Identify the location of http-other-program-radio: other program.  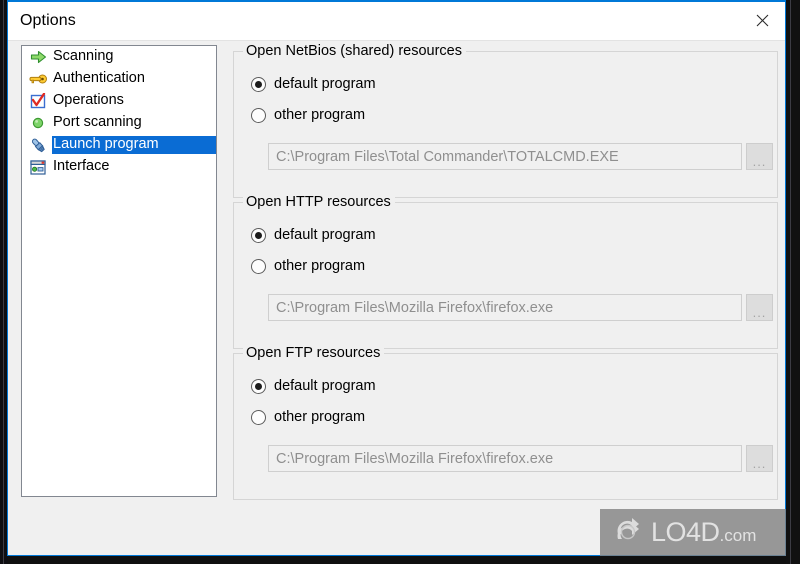
(308, 266).